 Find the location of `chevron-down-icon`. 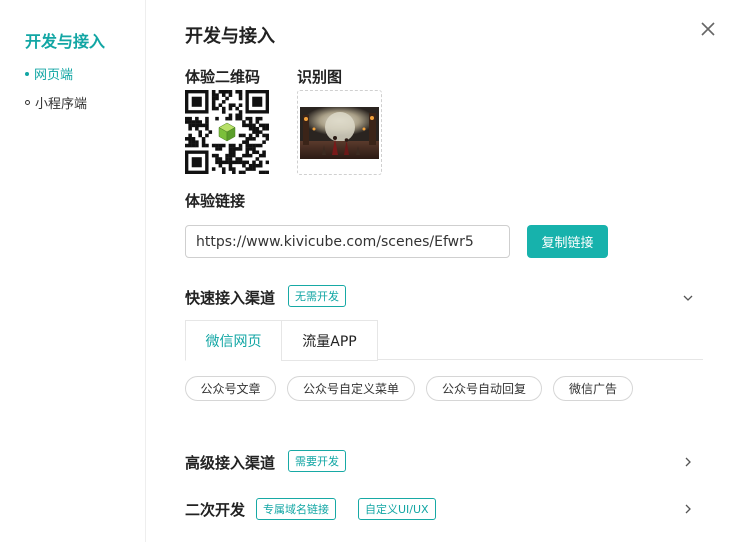

chevron-down-icon is located at coordinates (688, 298).